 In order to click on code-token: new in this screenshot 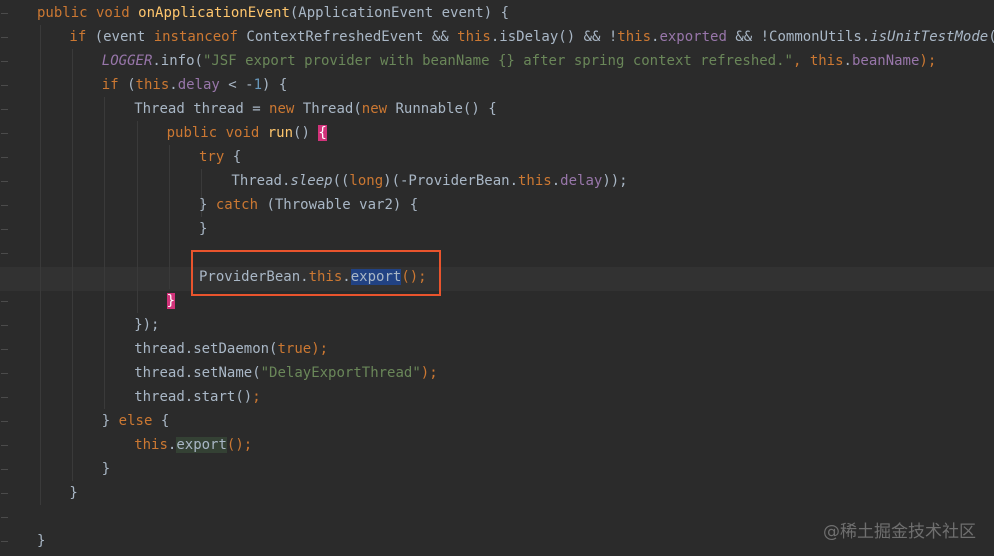, I will do `click(378, 109)`.